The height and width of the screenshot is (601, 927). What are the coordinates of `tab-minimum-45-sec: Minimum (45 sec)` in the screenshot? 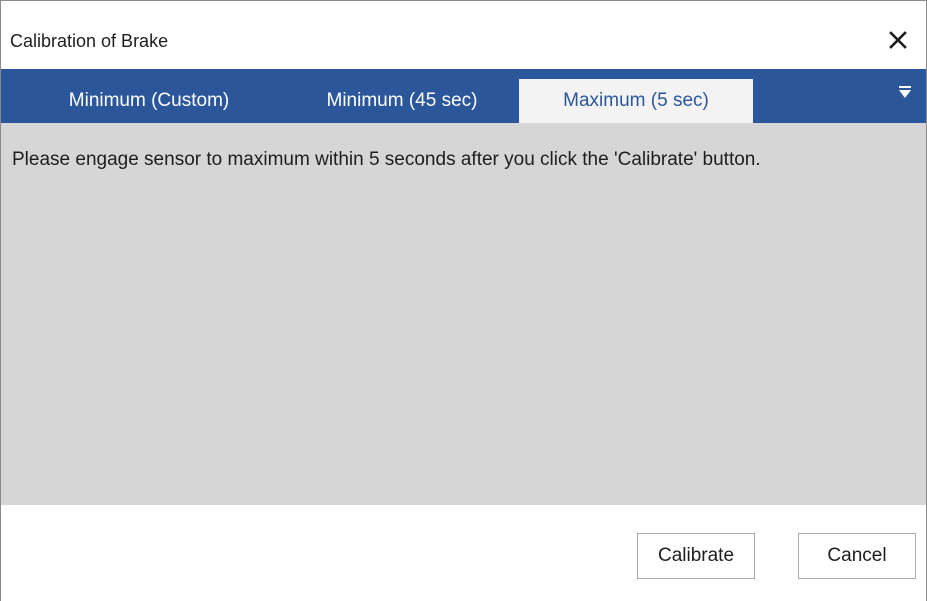 It's located at (402, 101).